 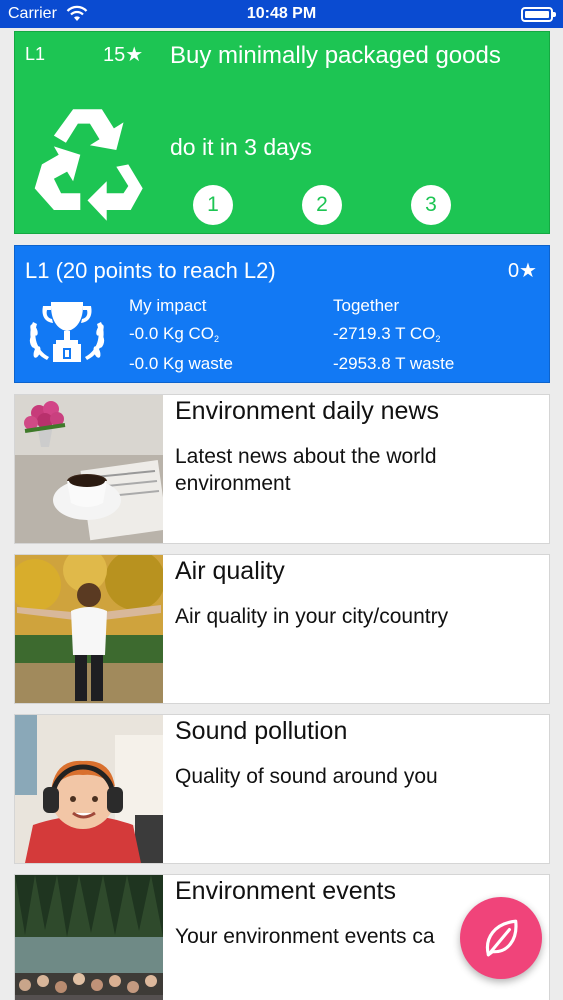 I want to click on challenge-level: L1, so click(x=35, y=54).